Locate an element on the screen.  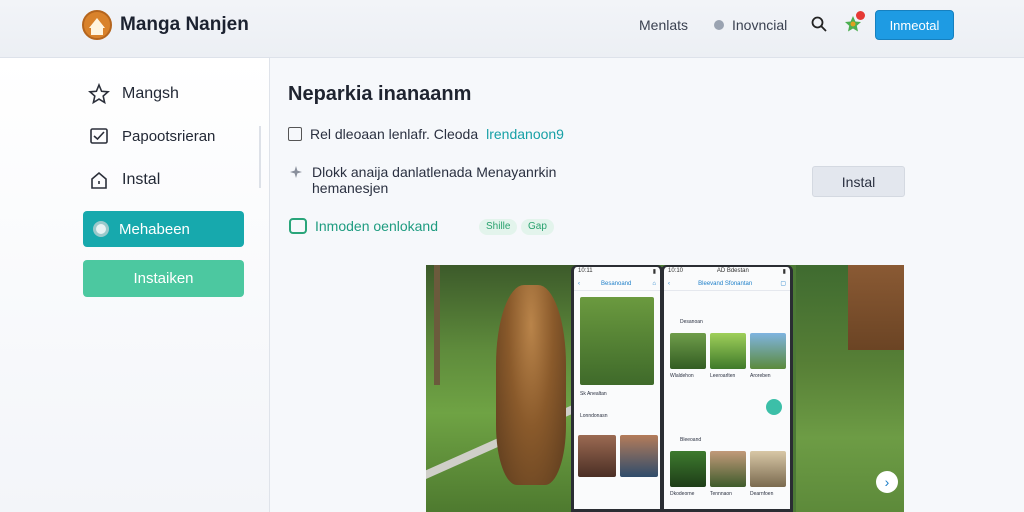
phone-photo-deer is located at coordinates (617, 341).